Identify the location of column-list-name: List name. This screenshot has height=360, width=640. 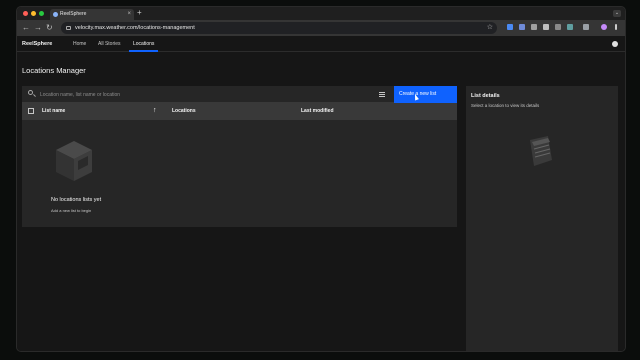
(53, 111).